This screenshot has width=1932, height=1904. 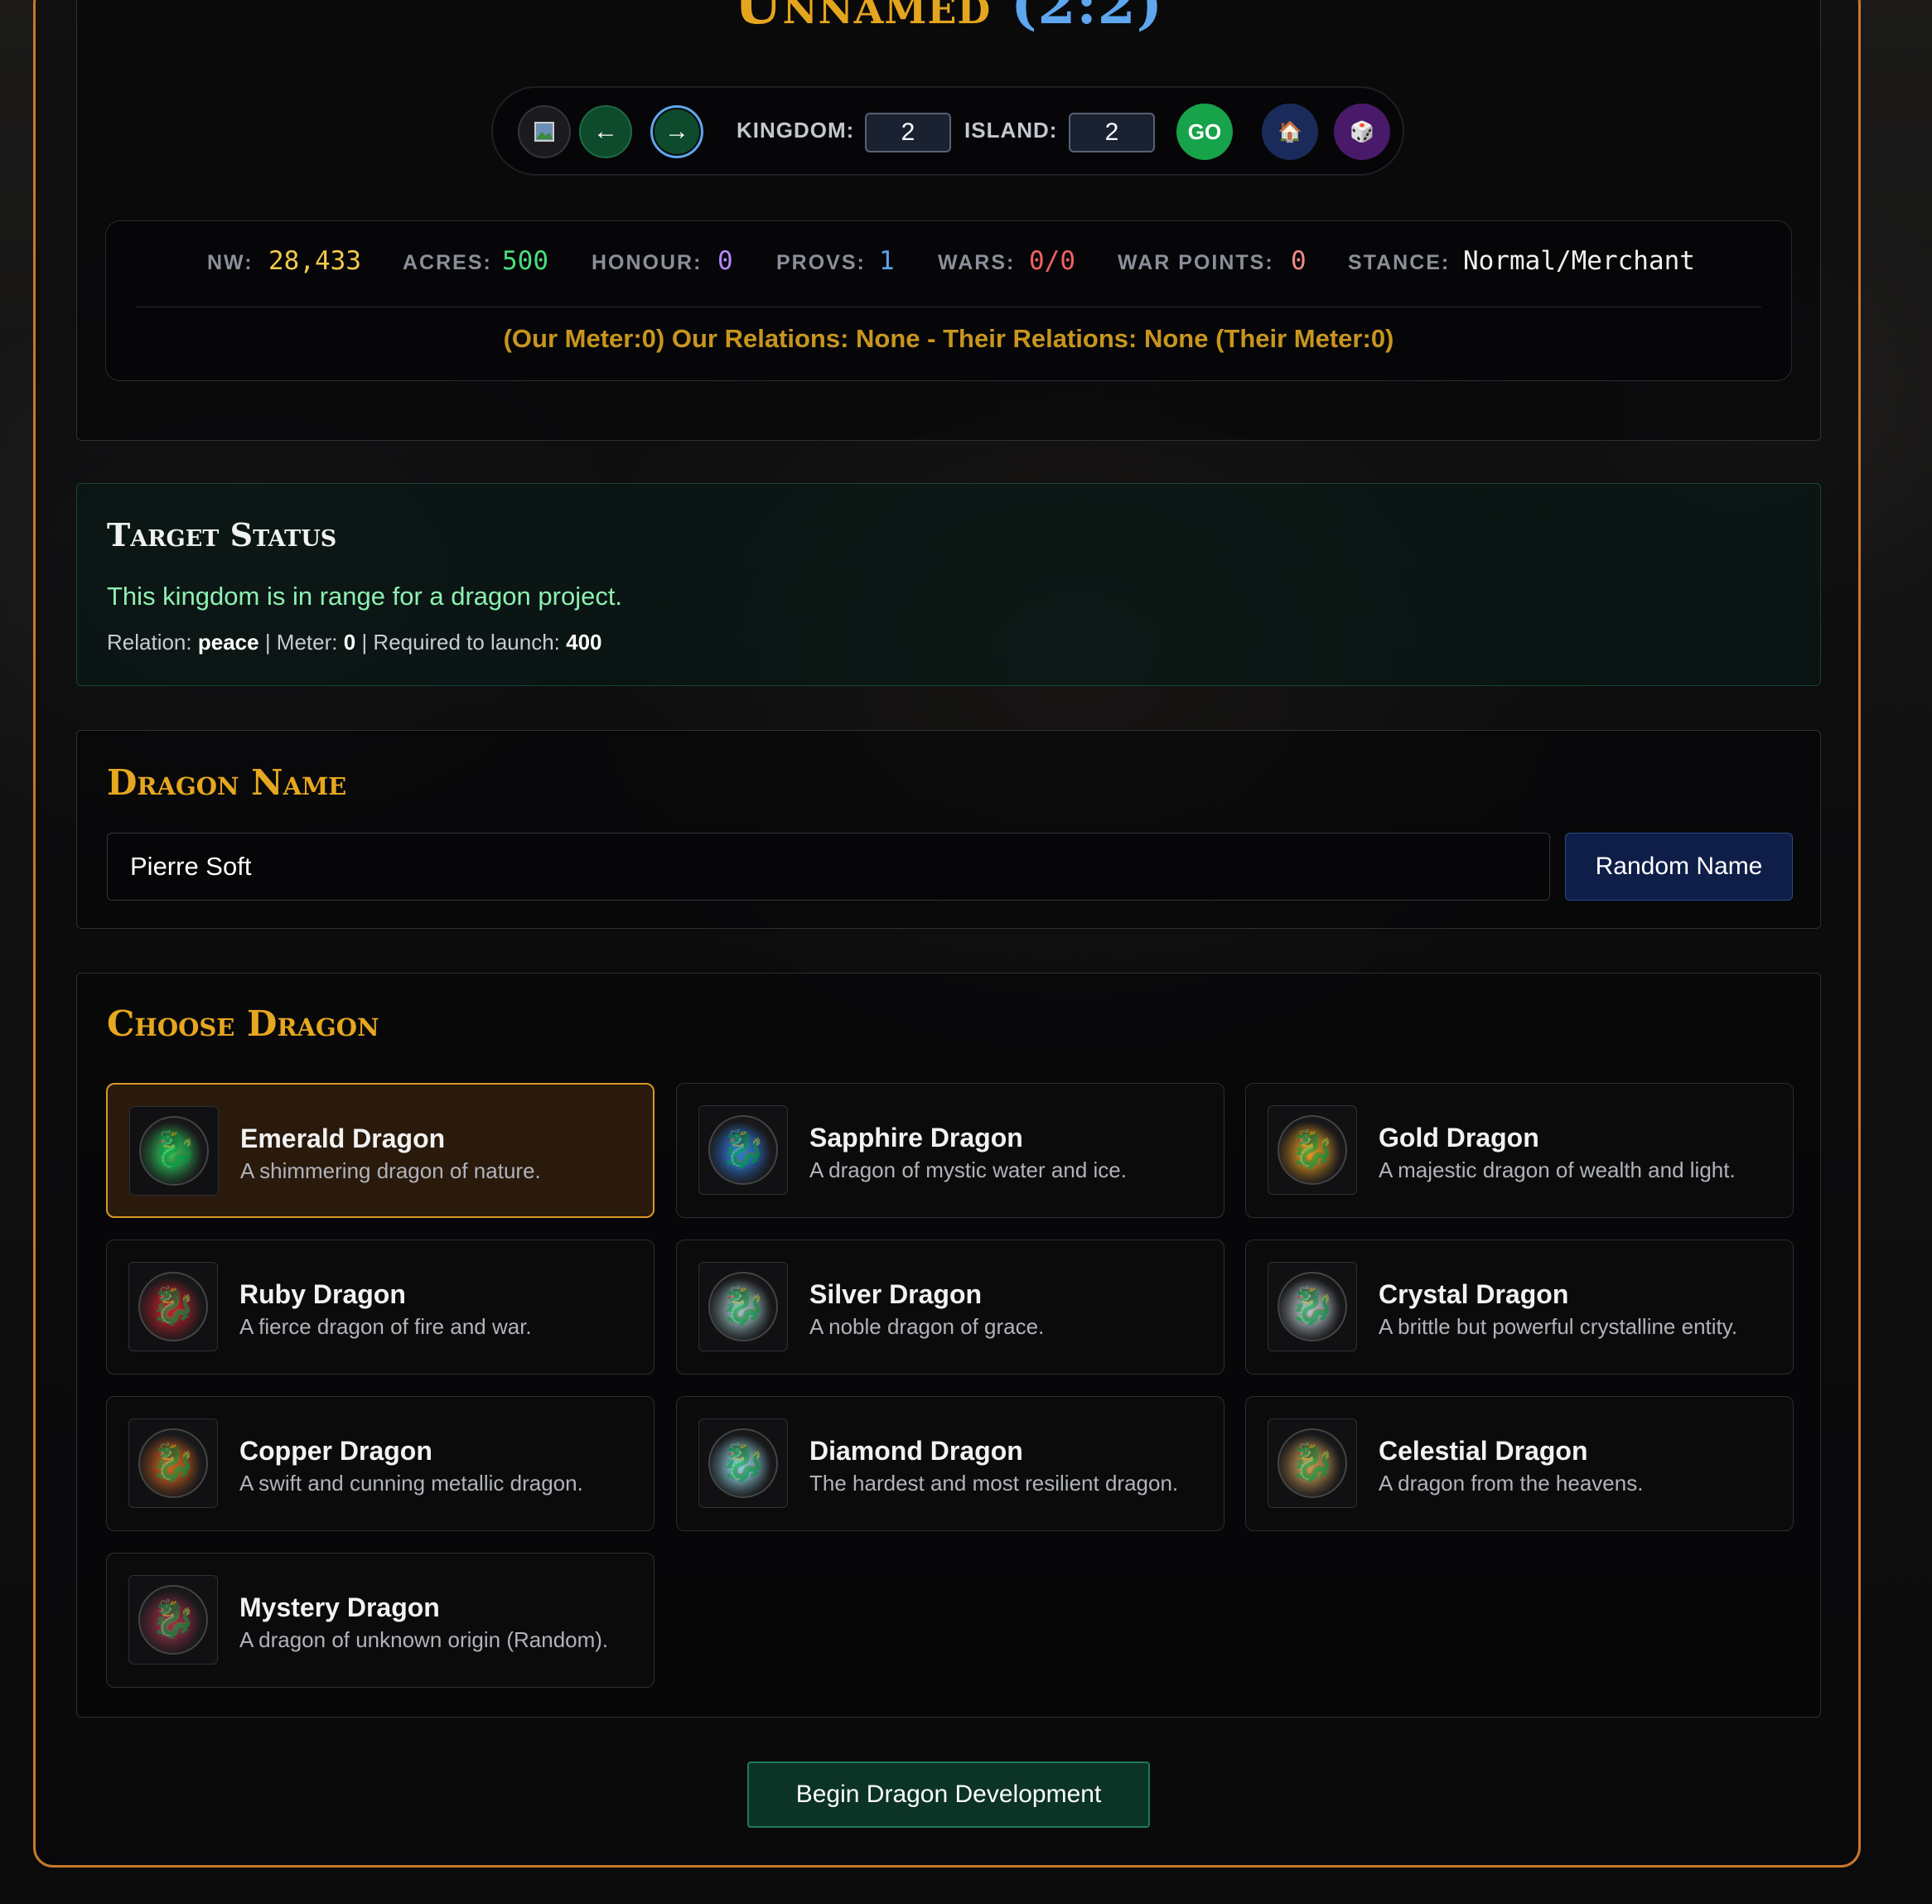 What do you see at coordinates (1558, 1169) in the screenshot?
I see `dragon-card-description: A majestic dragon of wealth and light.` at bounding box center [1558, 1169].